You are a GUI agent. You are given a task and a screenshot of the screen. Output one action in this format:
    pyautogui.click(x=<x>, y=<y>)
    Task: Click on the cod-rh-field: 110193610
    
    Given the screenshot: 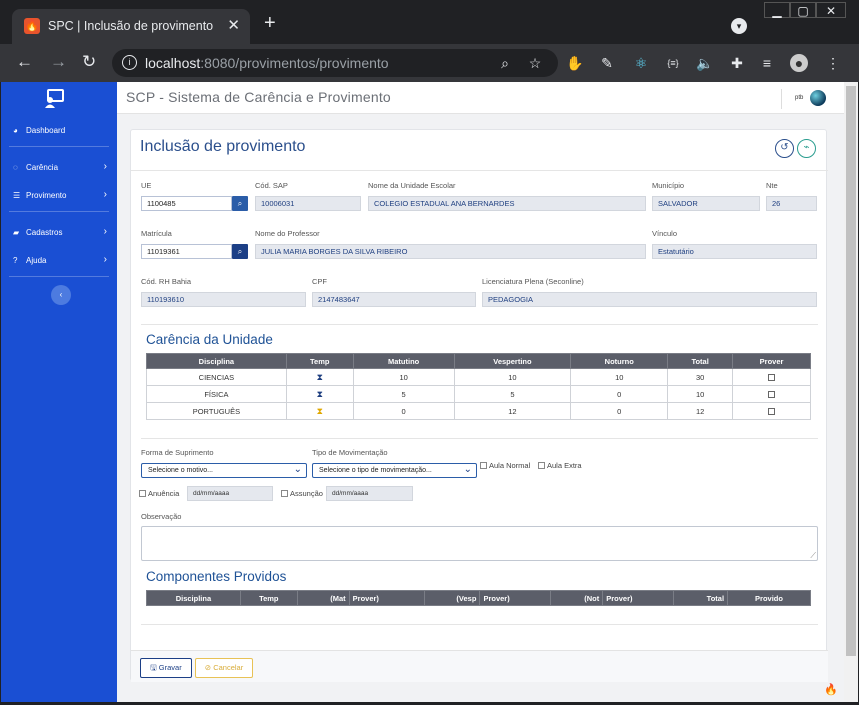 What is the action you would take?
    pyautogui.click(x=223, y=299)
    